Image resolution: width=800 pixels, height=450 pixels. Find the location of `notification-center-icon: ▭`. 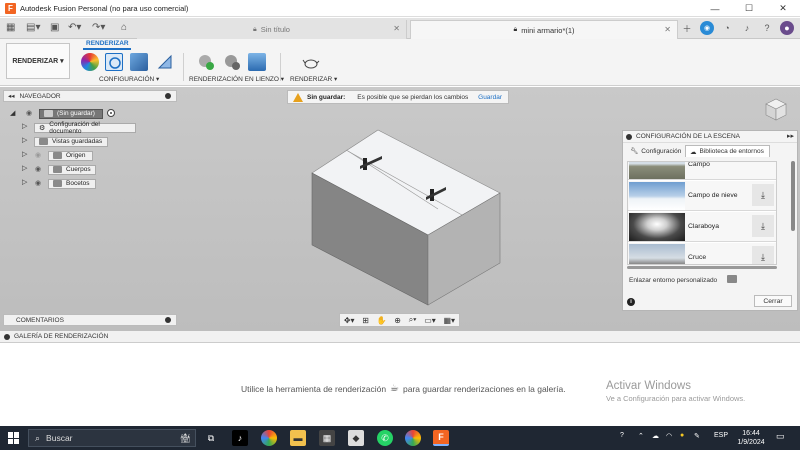

notification-center-icon: ▭ is located at coordinates (780, 436).